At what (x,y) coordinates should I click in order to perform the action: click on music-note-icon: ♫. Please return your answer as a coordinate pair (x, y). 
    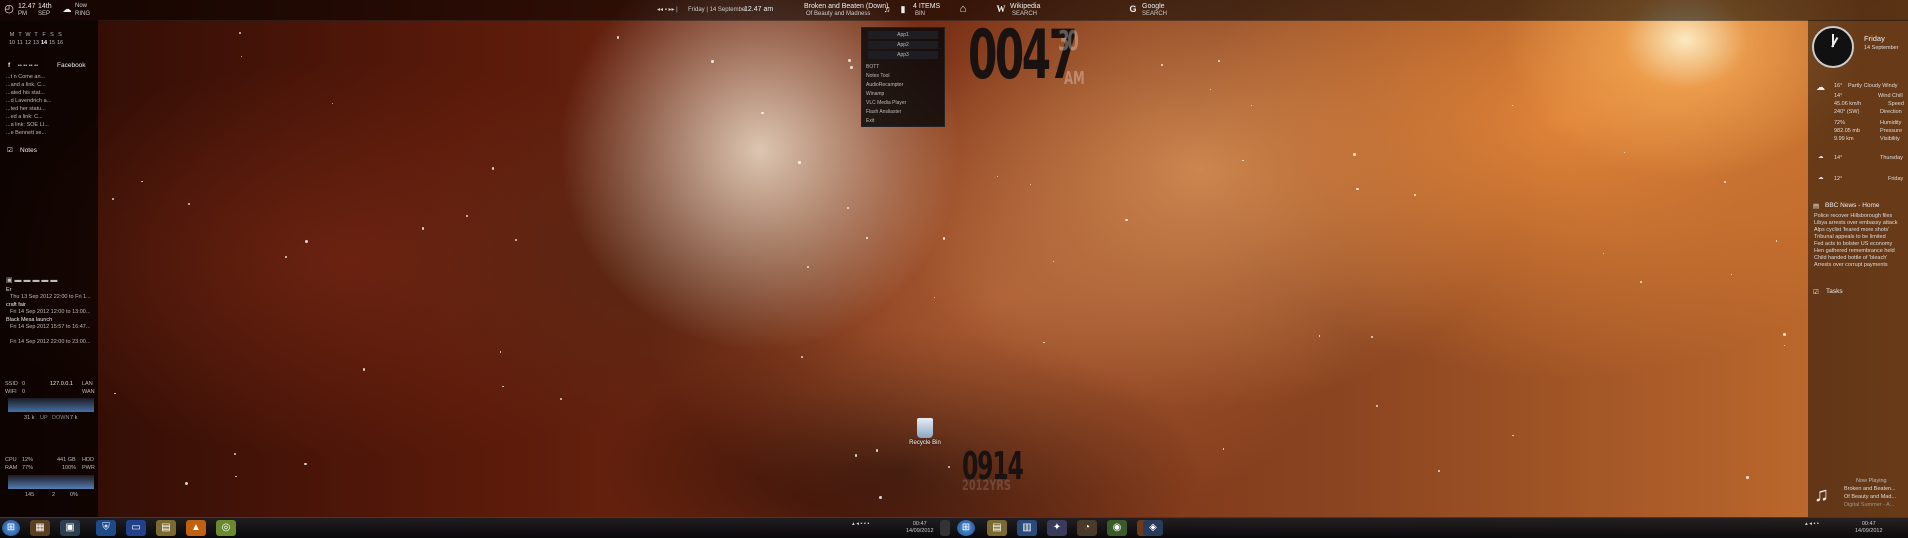
    Looking at the image, I should click on (887, 9).